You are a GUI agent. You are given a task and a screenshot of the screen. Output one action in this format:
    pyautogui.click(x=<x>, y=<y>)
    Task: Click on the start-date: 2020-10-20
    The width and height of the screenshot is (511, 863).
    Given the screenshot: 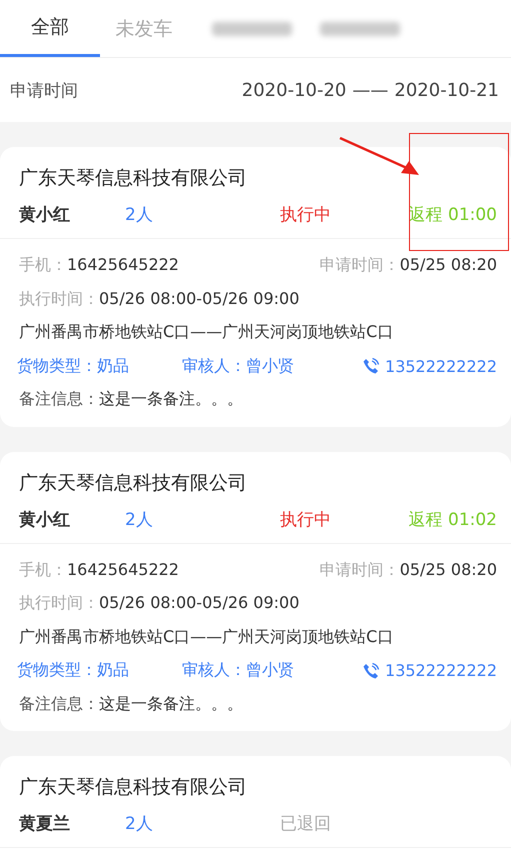 What is the action you would take?
    pyautogui.click(x=294, y=90)
    